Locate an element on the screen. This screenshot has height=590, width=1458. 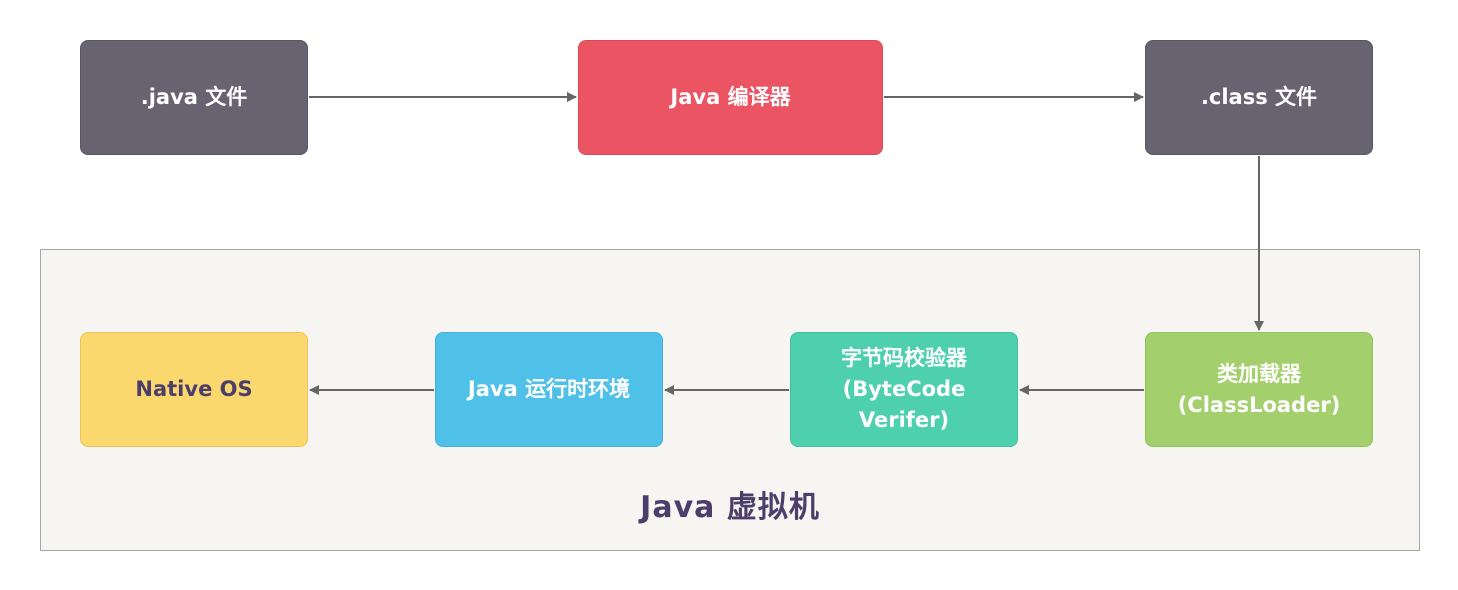
jvm-region-label: Java 虚拟机 is located at coordinates (730, 507).